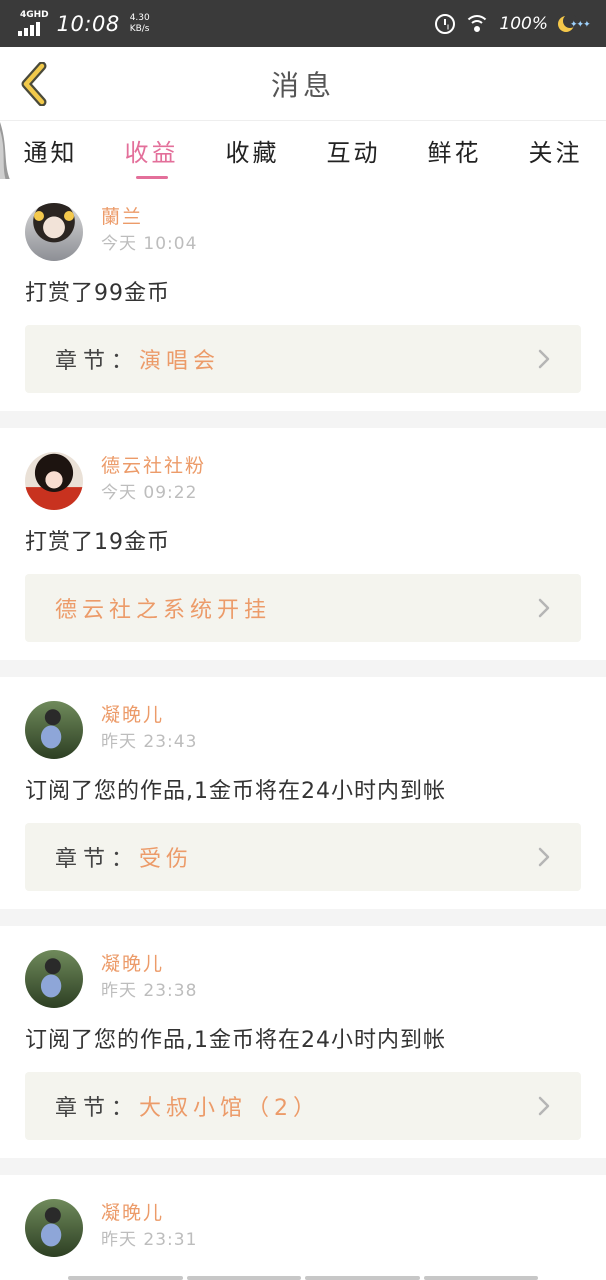  What do you see at coordinates (97, 293) in the screenshot?
I see `message-text: 打赏了99金币` at bounding box center [97, 293].